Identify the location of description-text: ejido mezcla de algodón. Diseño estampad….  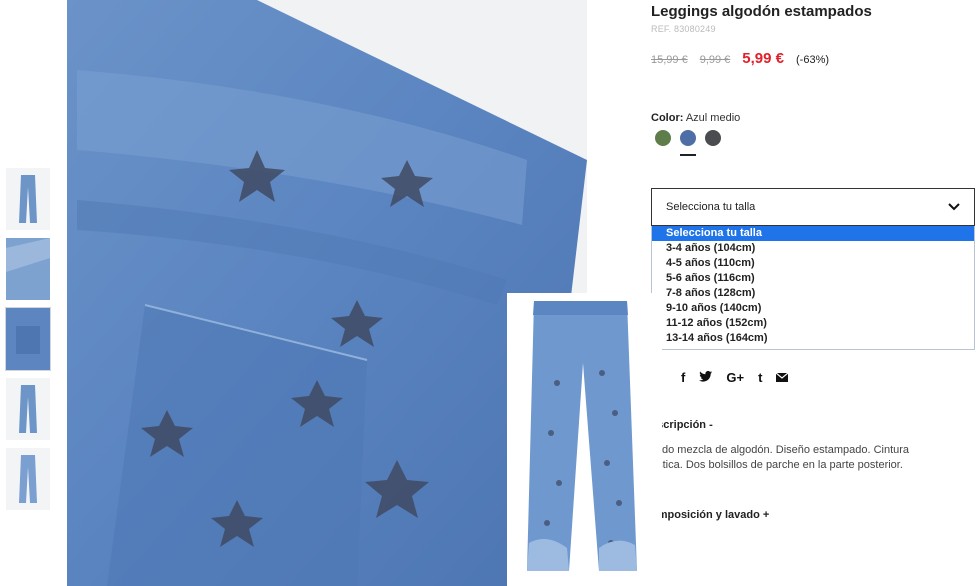
(801, 458).